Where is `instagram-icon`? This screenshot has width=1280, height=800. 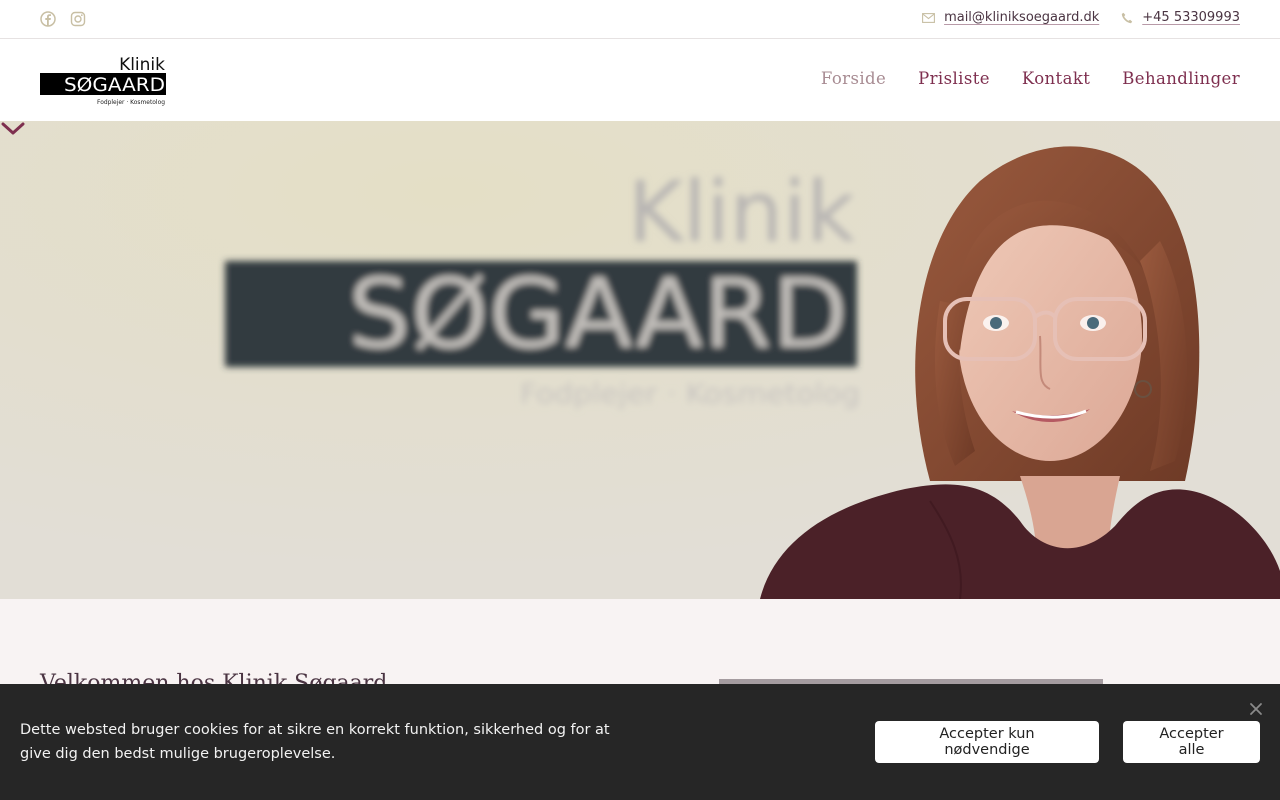
instagram-icon is located at coordinates (78, 19).